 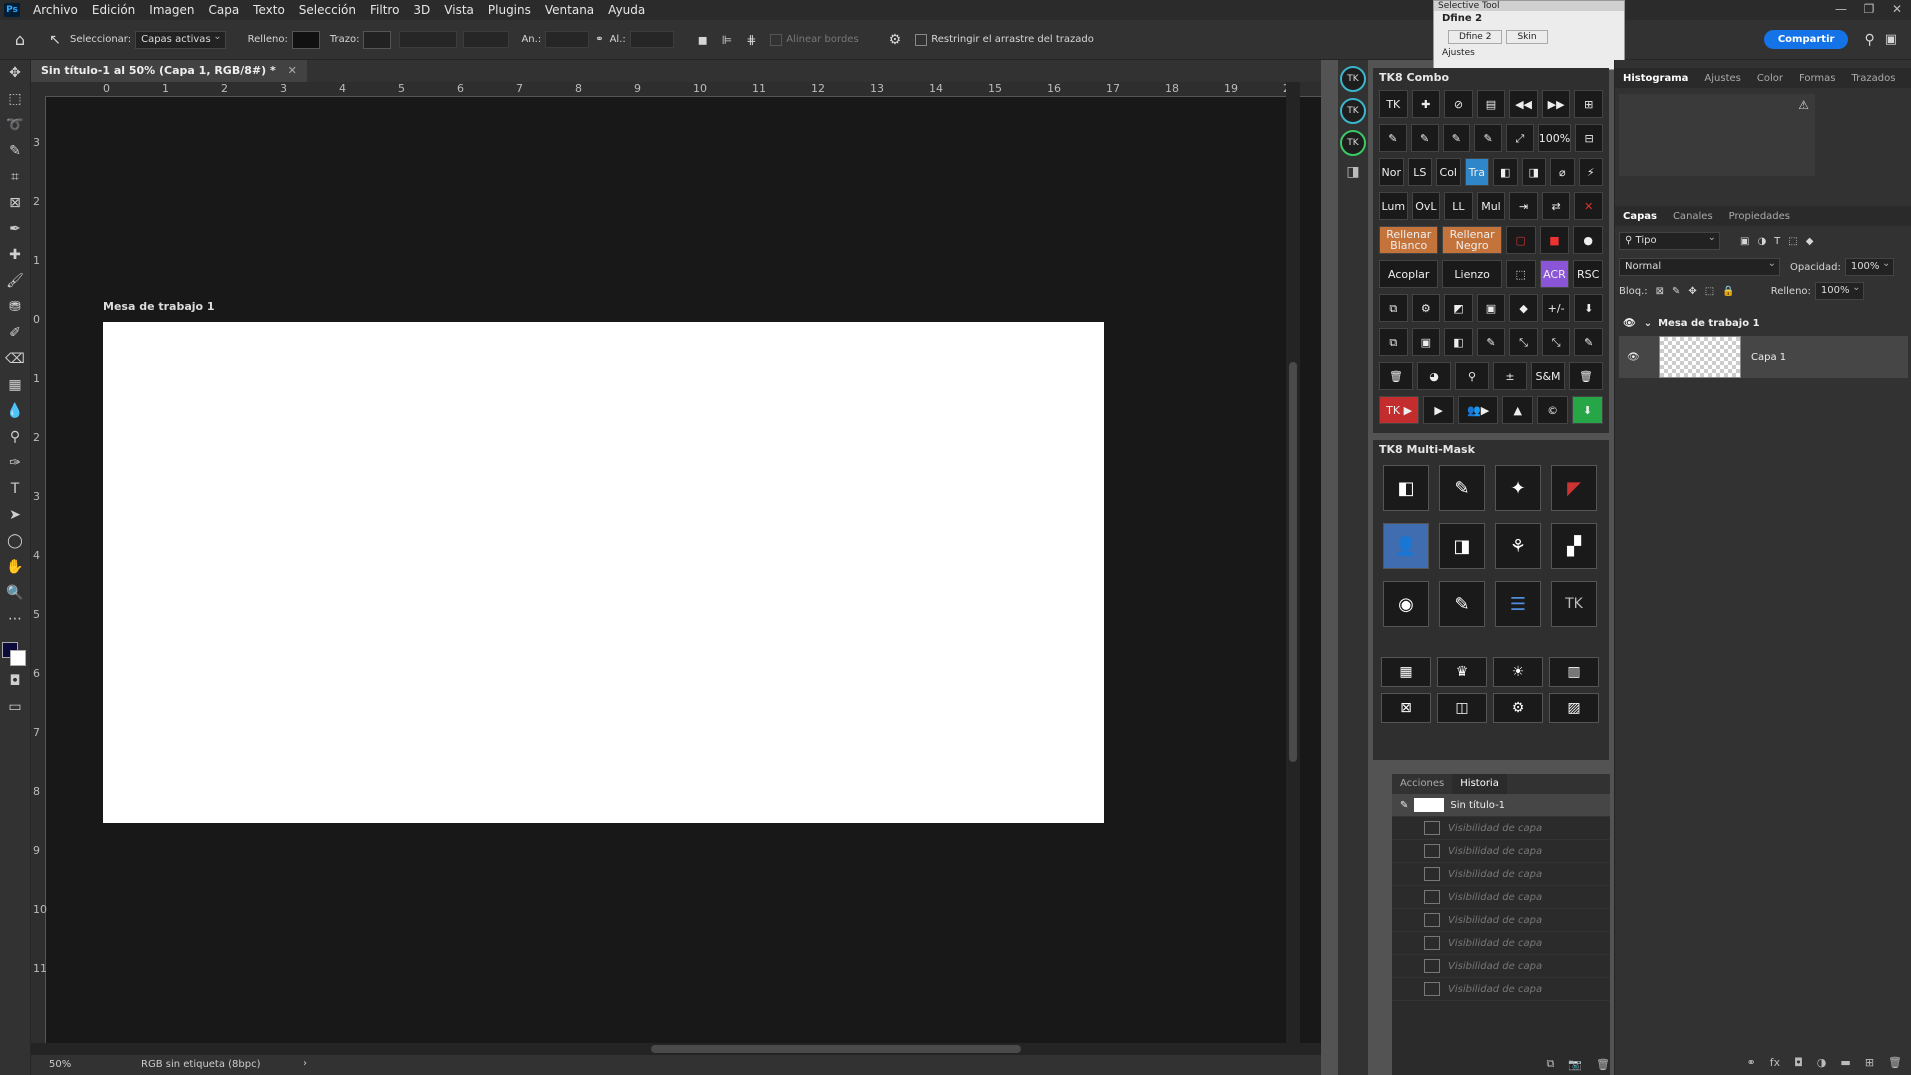 What do you see at coordinates (305, 1063) in the screenshot?
I see `status-arrow-icon: ›` at bounding box center [305, 1063].